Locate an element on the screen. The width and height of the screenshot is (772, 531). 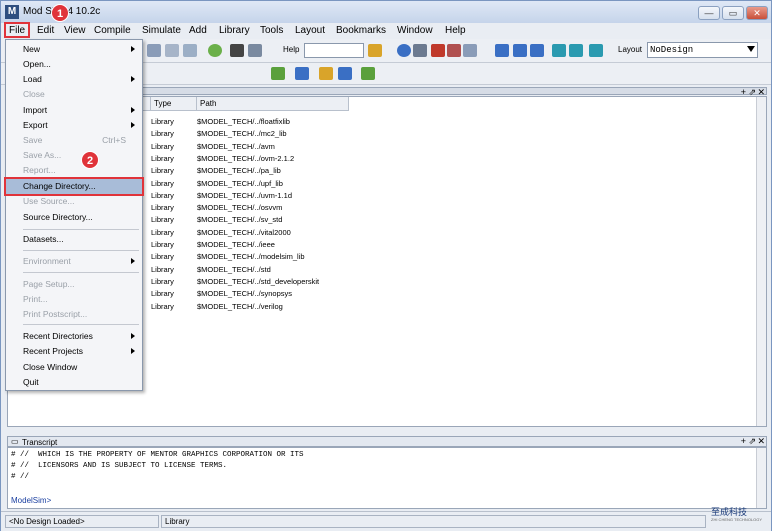
zoom-full-icon is located at coordinates (596, 50).